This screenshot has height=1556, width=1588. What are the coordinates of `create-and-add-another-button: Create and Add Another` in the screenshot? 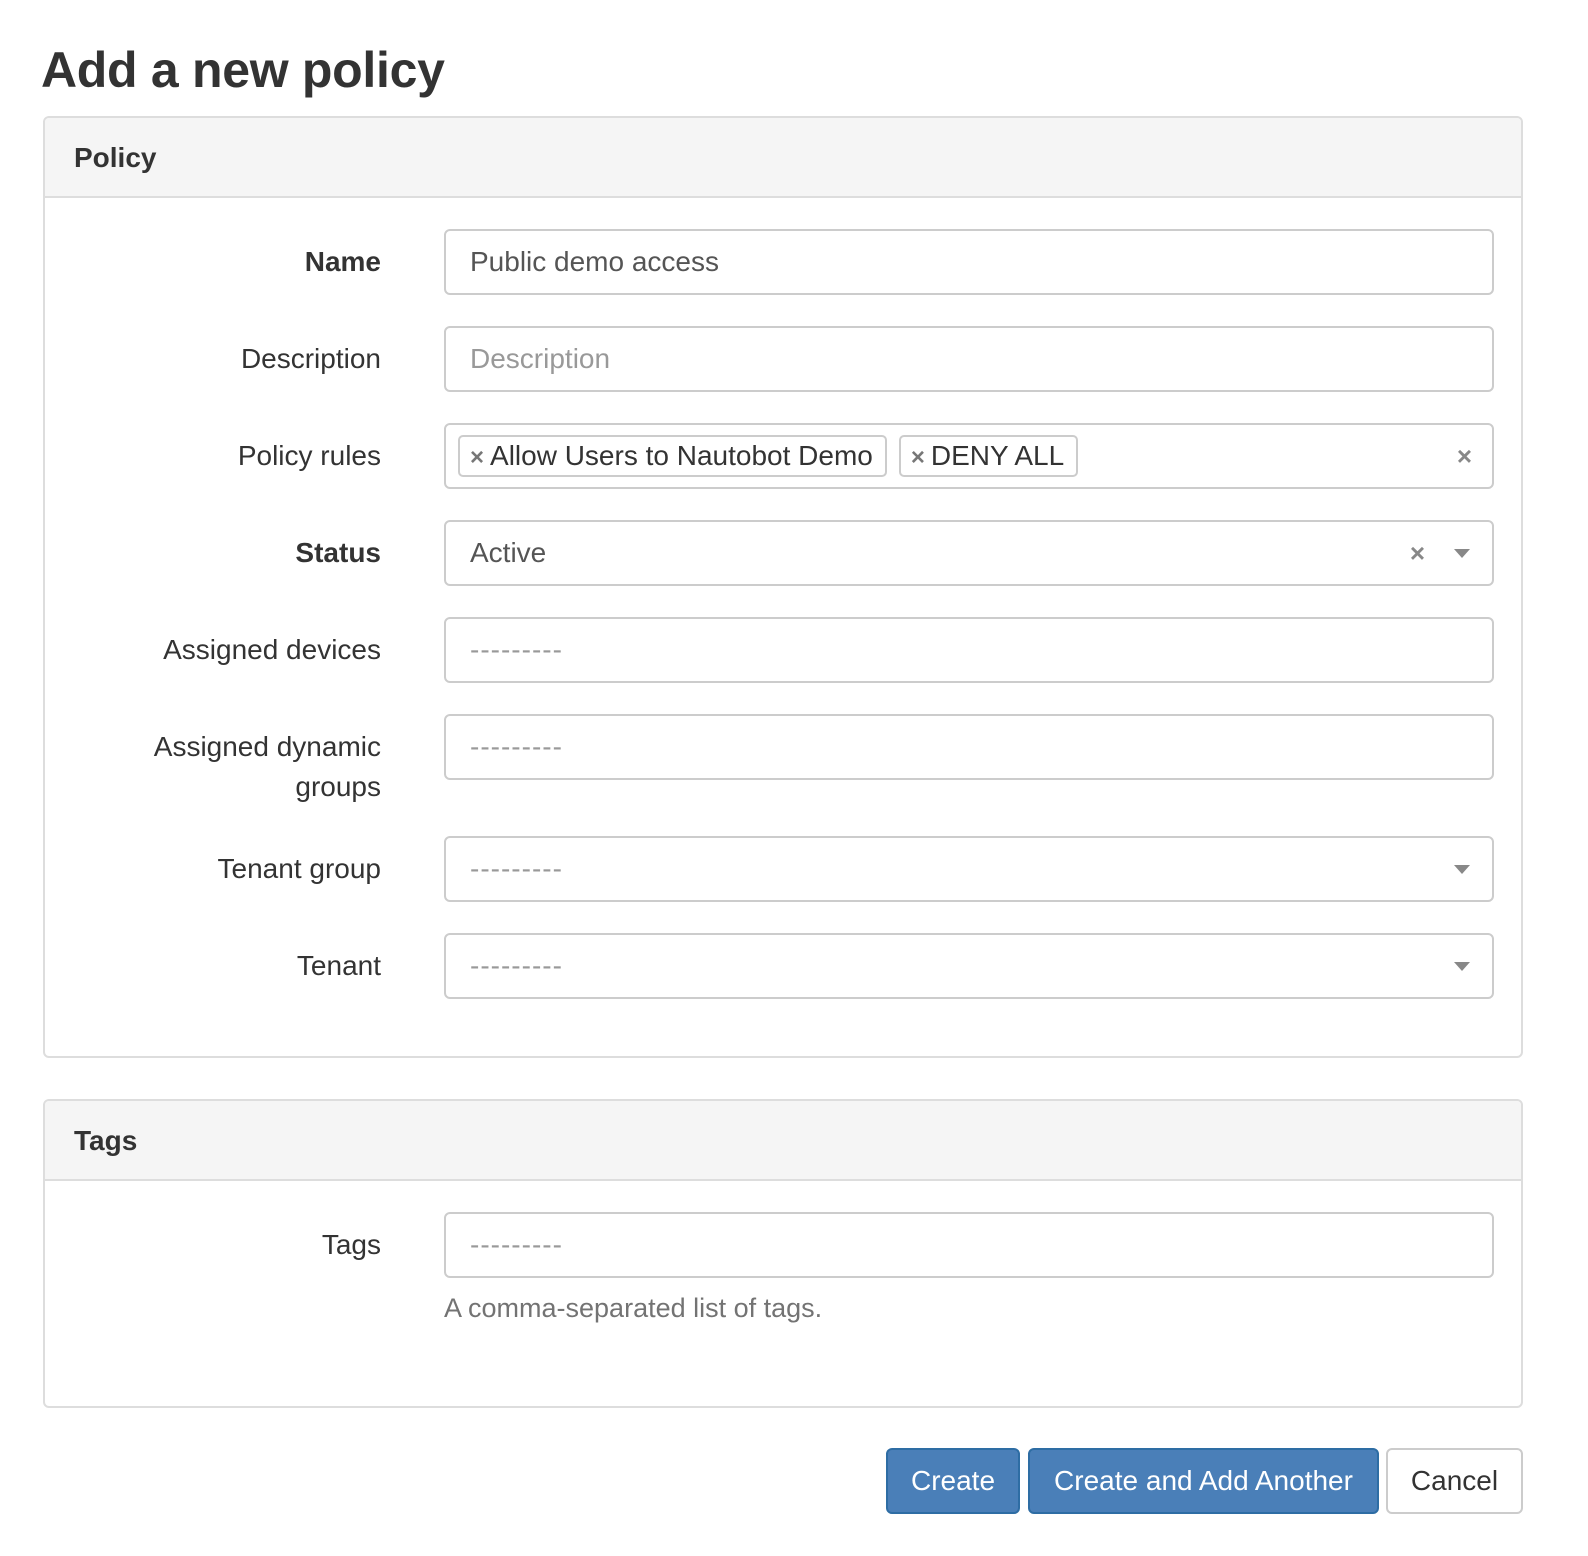 It's located at (1203, 1481).